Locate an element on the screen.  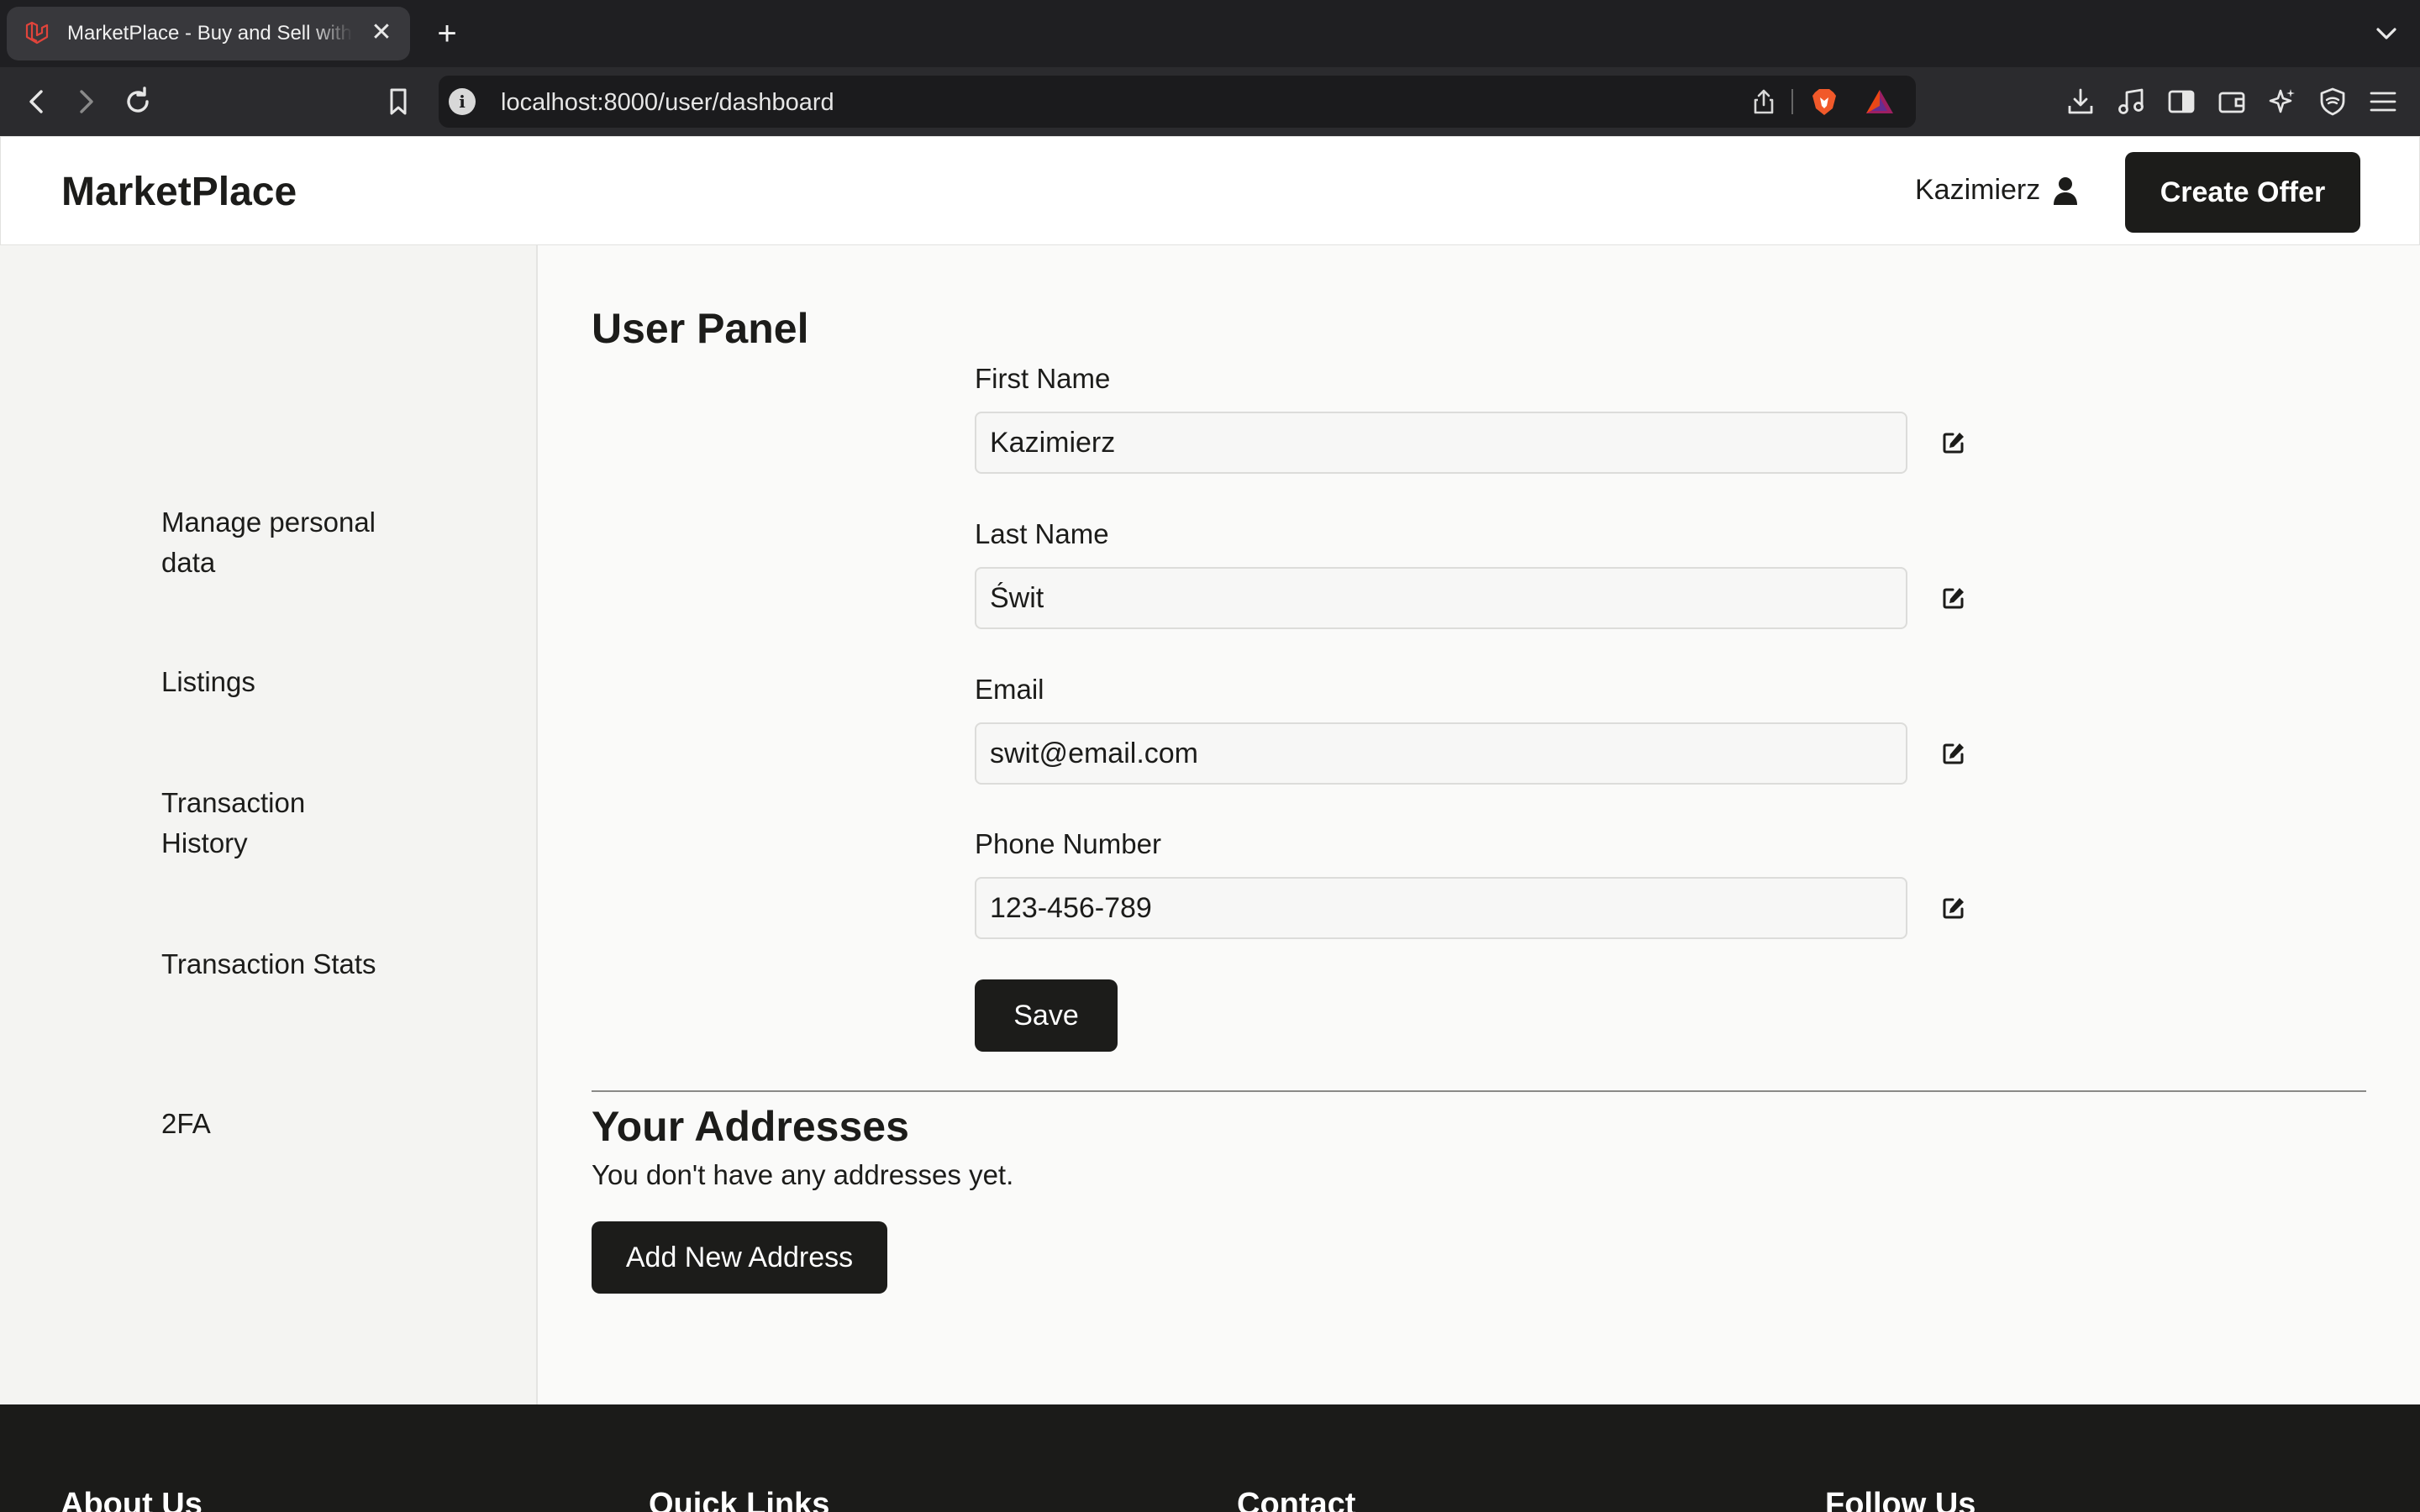
sparkle-icon is located at coordinates (2282, 101).